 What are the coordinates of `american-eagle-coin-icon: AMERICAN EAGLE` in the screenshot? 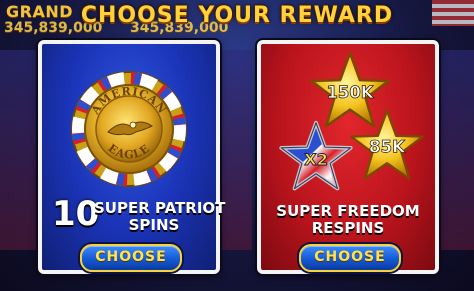 It's located at (129, 129).